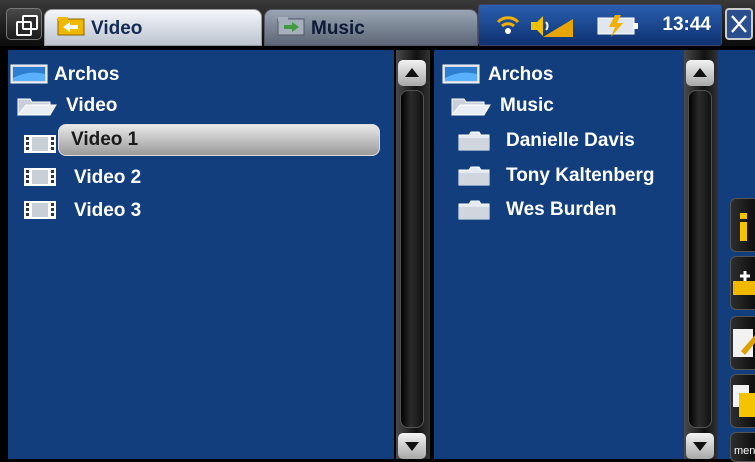 The width and height of the screenshot is (755, 462). I want to click on window-switch-button, so click(24, 24).